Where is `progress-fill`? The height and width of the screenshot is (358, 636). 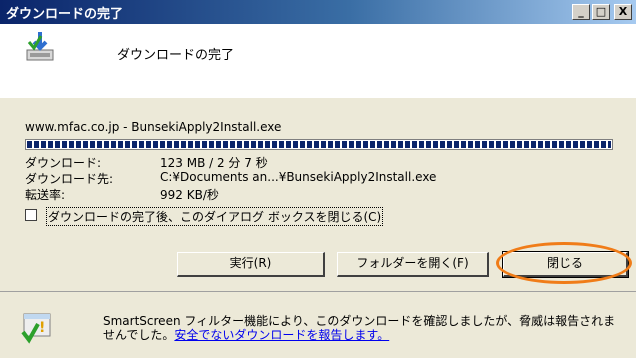
progress-fill is located at coordinates (319, 144).